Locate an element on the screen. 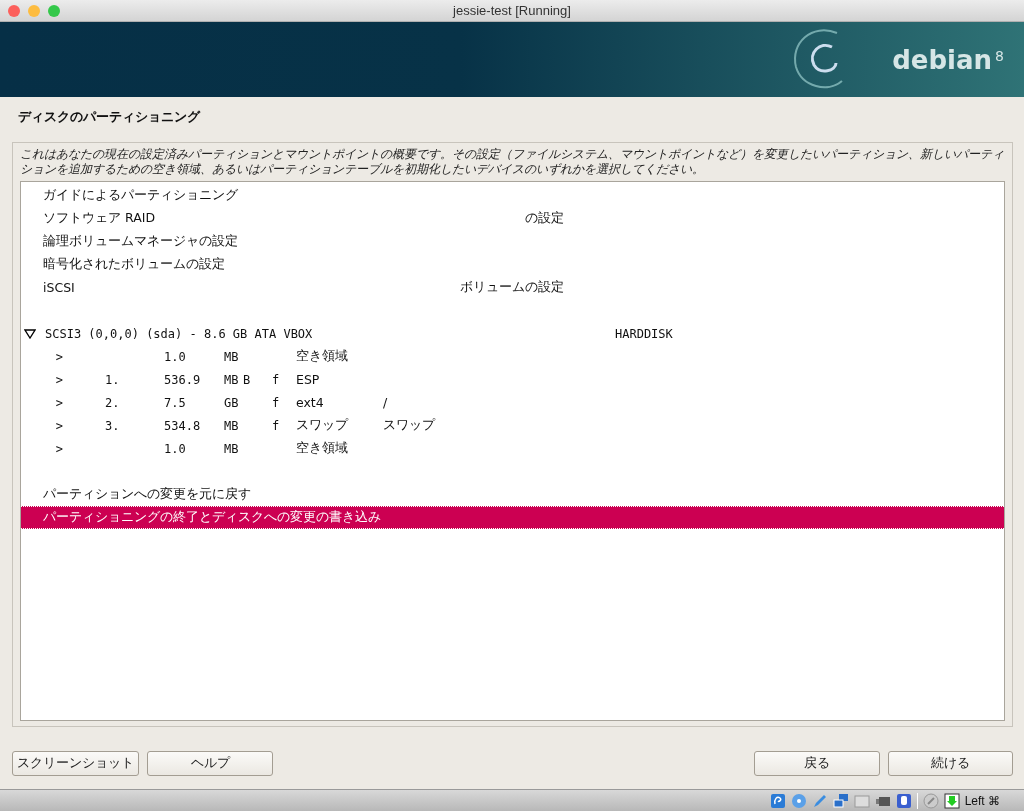 This screenshot has height=811, width=1024. action-button: ヘルプ is located at coordinates (210, 763).